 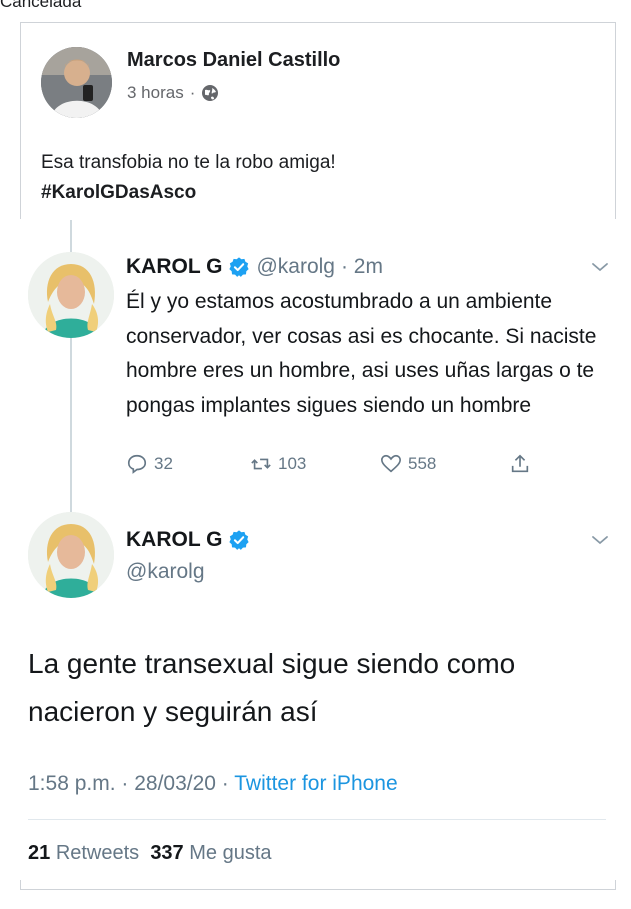 What do you see at coordinates (188, 193) in the screenshot?
I see `fb-hashtag-link: #KarolGDasAsco` at bounding box center [188, 193].